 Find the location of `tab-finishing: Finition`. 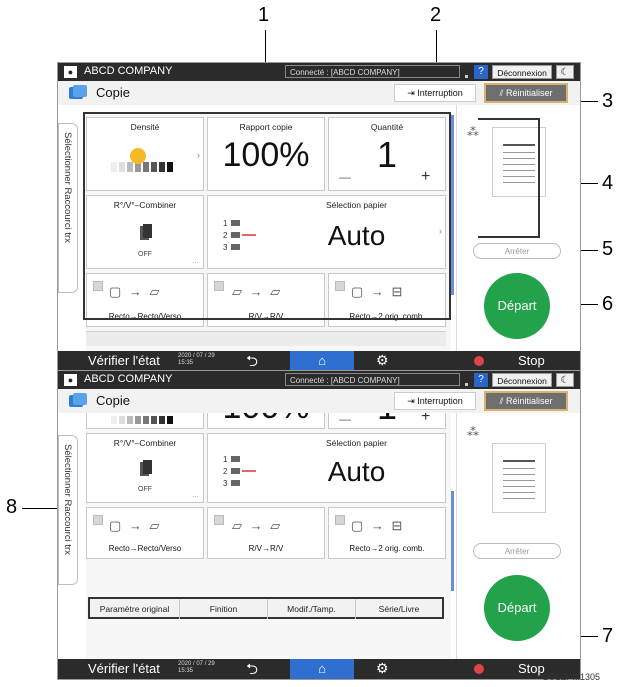

tab-finishing: Finition is located at coordinates (224, 609).